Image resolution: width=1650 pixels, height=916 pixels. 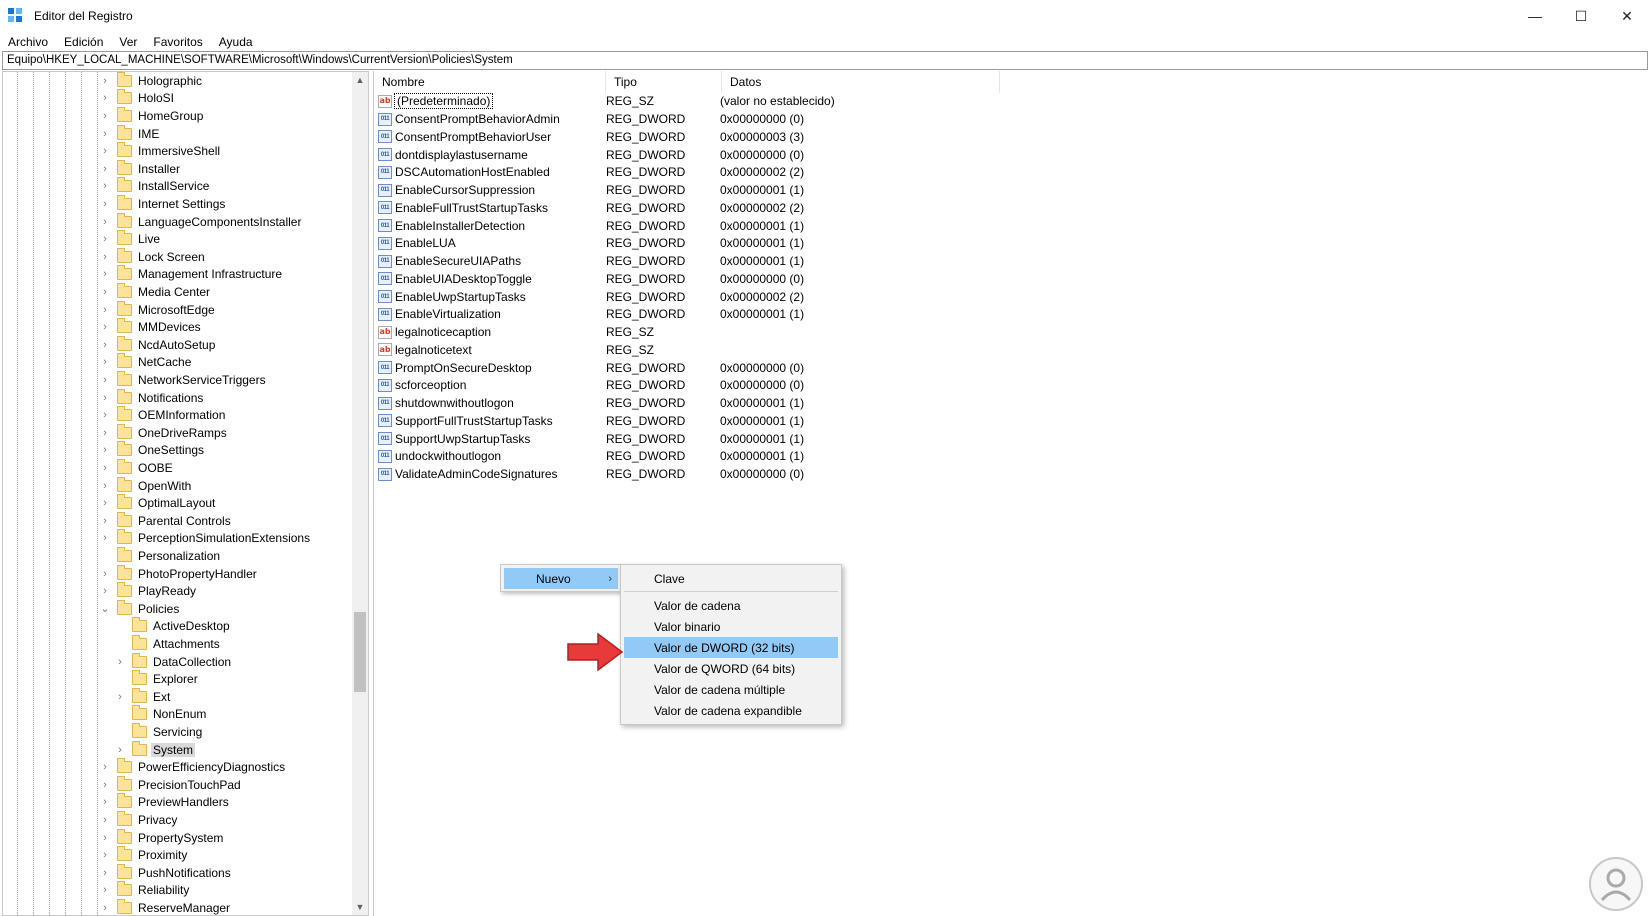 What do you see at coordinates (159, 731) in the screenshot?
I see `tree-item: Servicing` at bounding box center [159, 731].